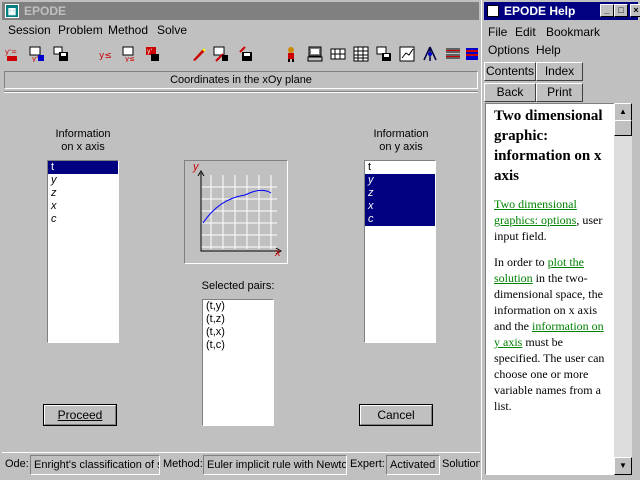 This screenshot has height=480, width=640. Describe the element at coordinates (623, 112) in the screenshot. I see `scroll-up-icon: ▲` at that location.